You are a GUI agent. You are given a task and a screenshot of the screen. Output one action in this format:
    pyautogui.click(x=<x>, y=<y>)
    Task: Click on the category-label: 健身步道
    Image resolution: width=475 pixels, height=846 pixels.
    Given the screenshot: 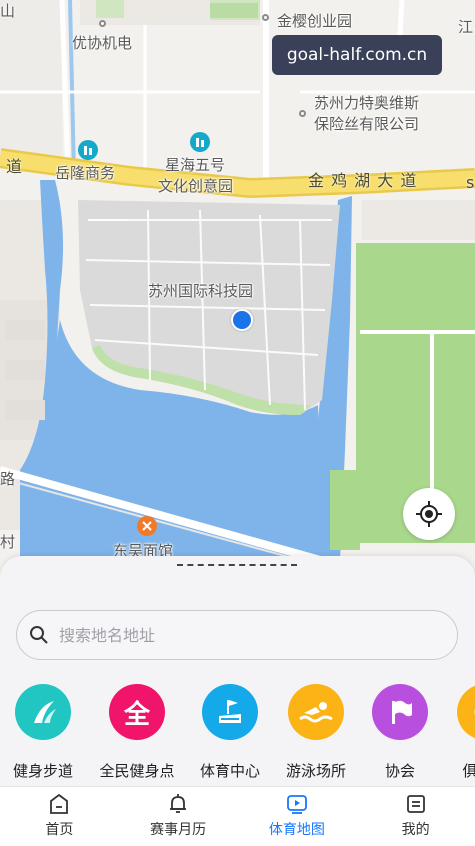 What is the action you would take?
    pyautogui.click(x=42, y=771)
    